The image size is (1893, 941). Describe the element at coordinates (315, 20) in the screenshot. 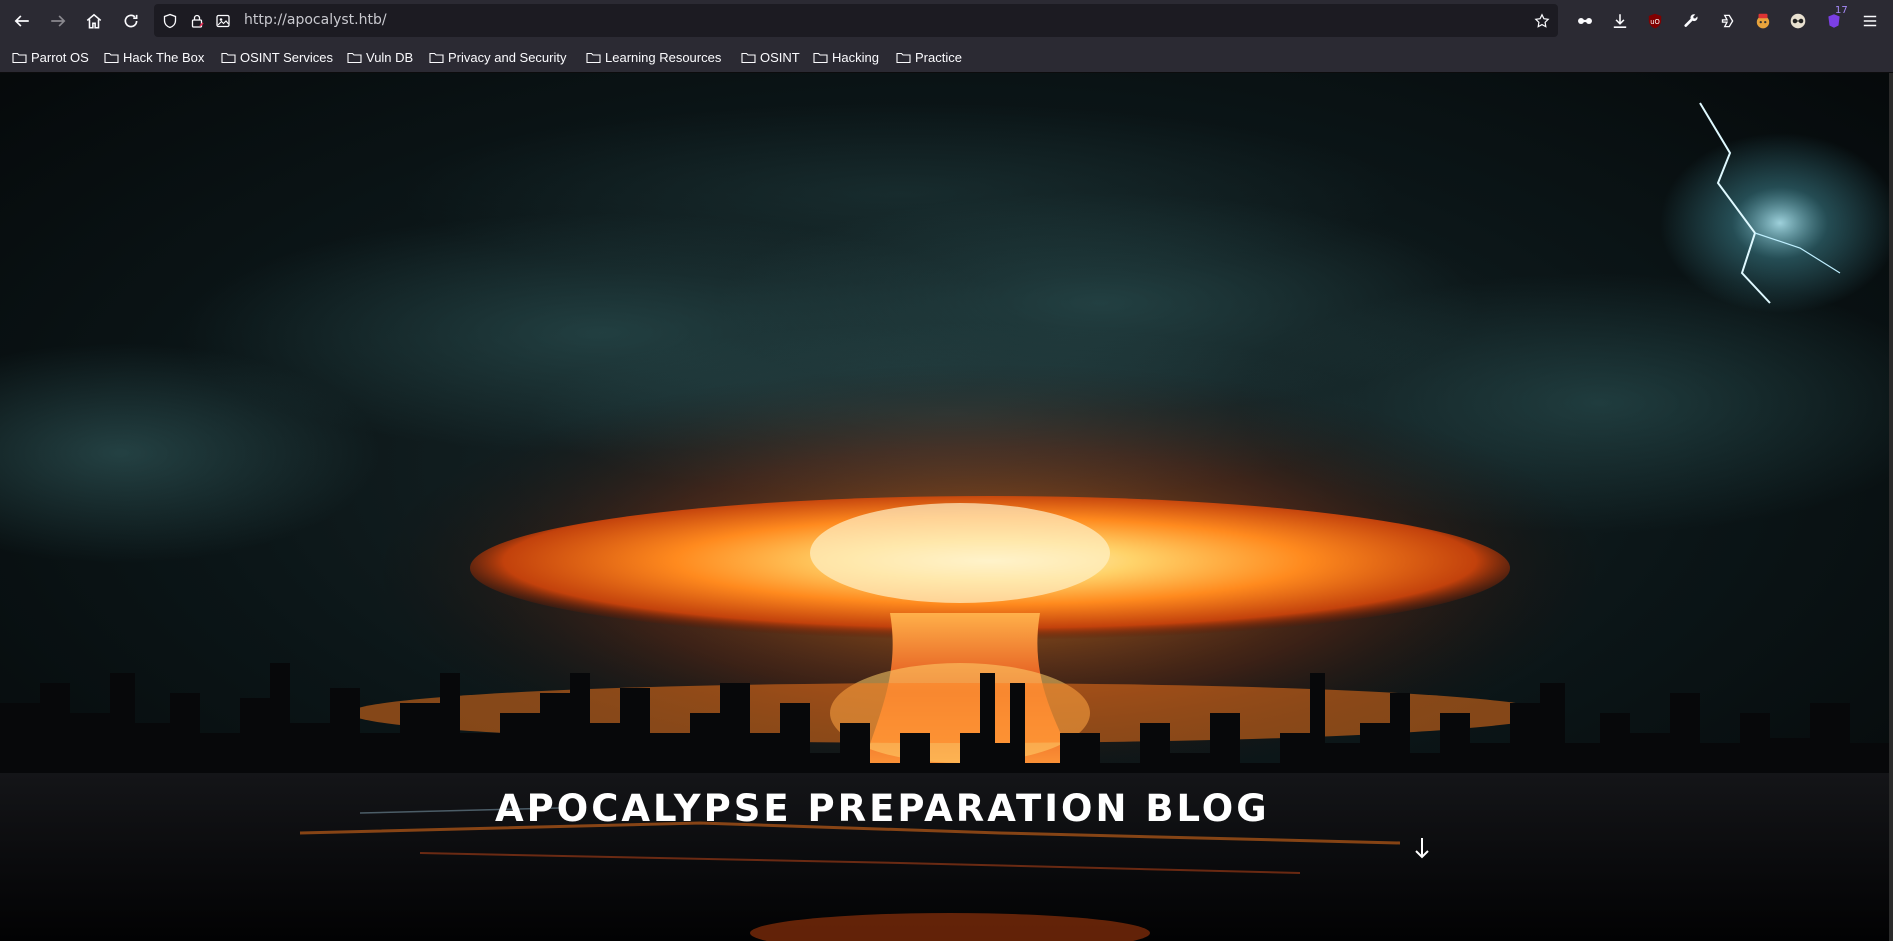

I see `url-text: http://apocalyst.htb/` at that location.